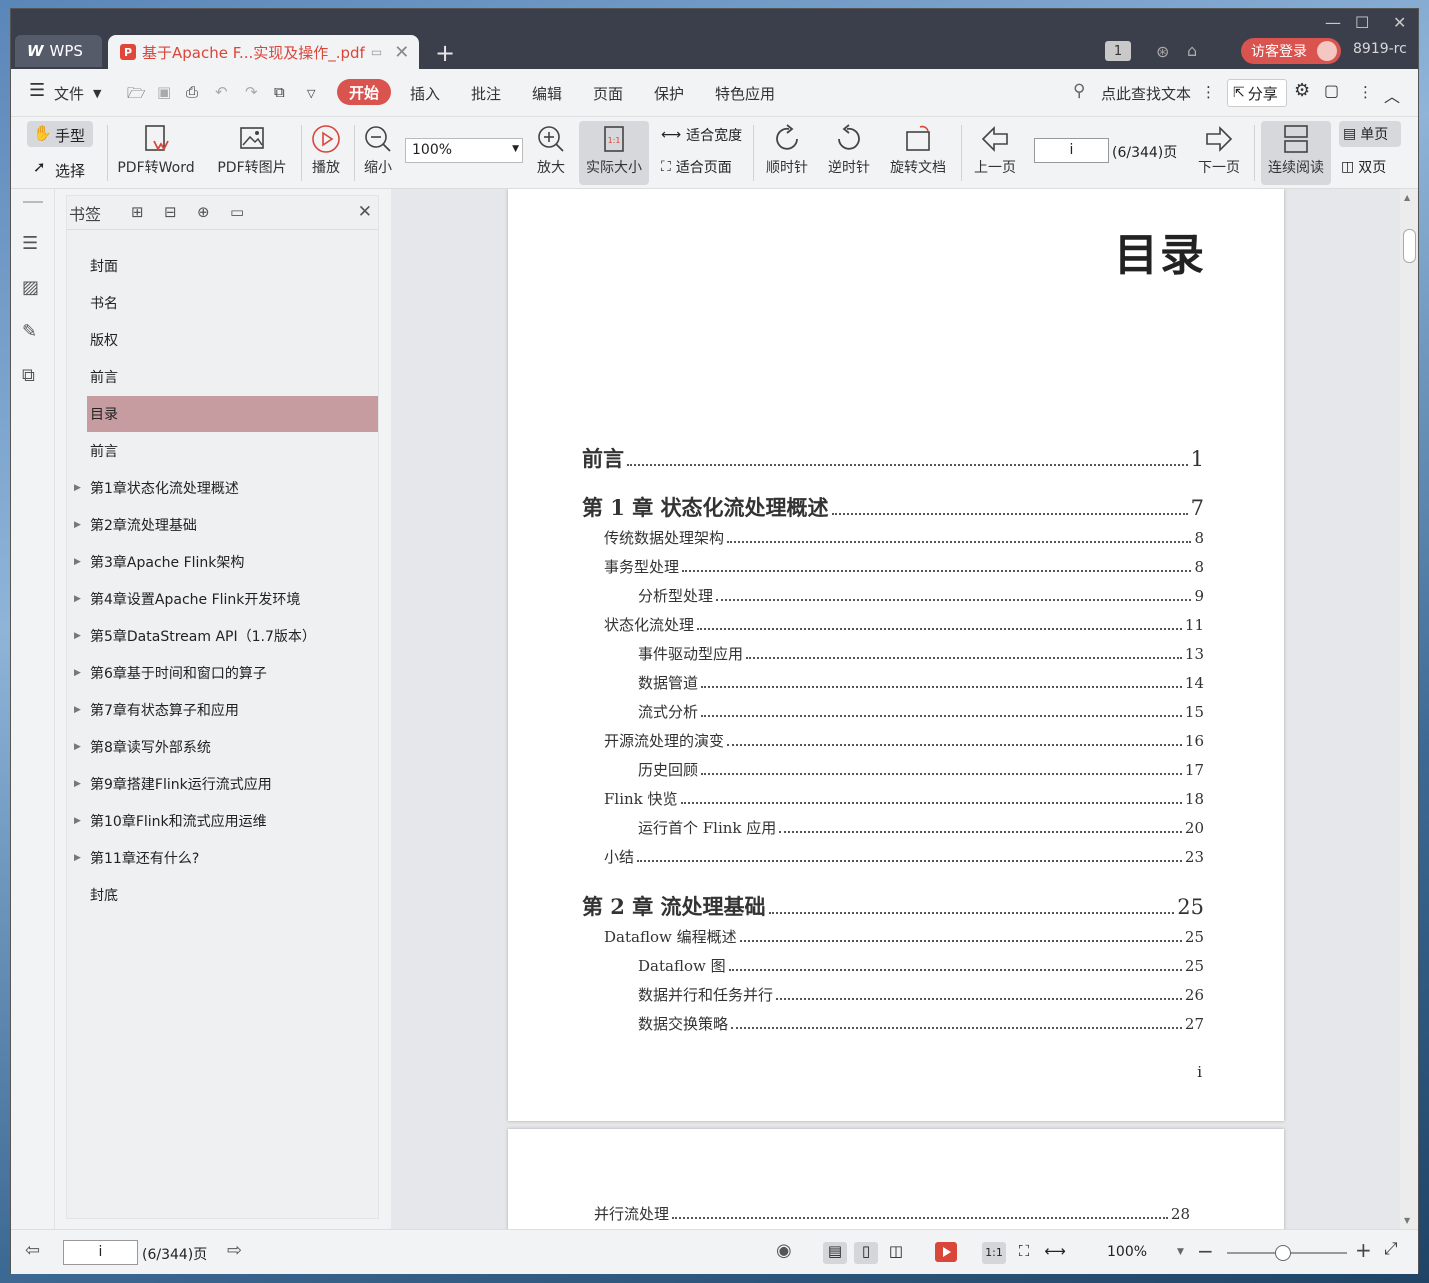 This screenshot has width=1429, height=1283. Describe the element at coordinates (918, 150) in the screenshot. I see `rotate-document-button: 旋转文档` at that location.